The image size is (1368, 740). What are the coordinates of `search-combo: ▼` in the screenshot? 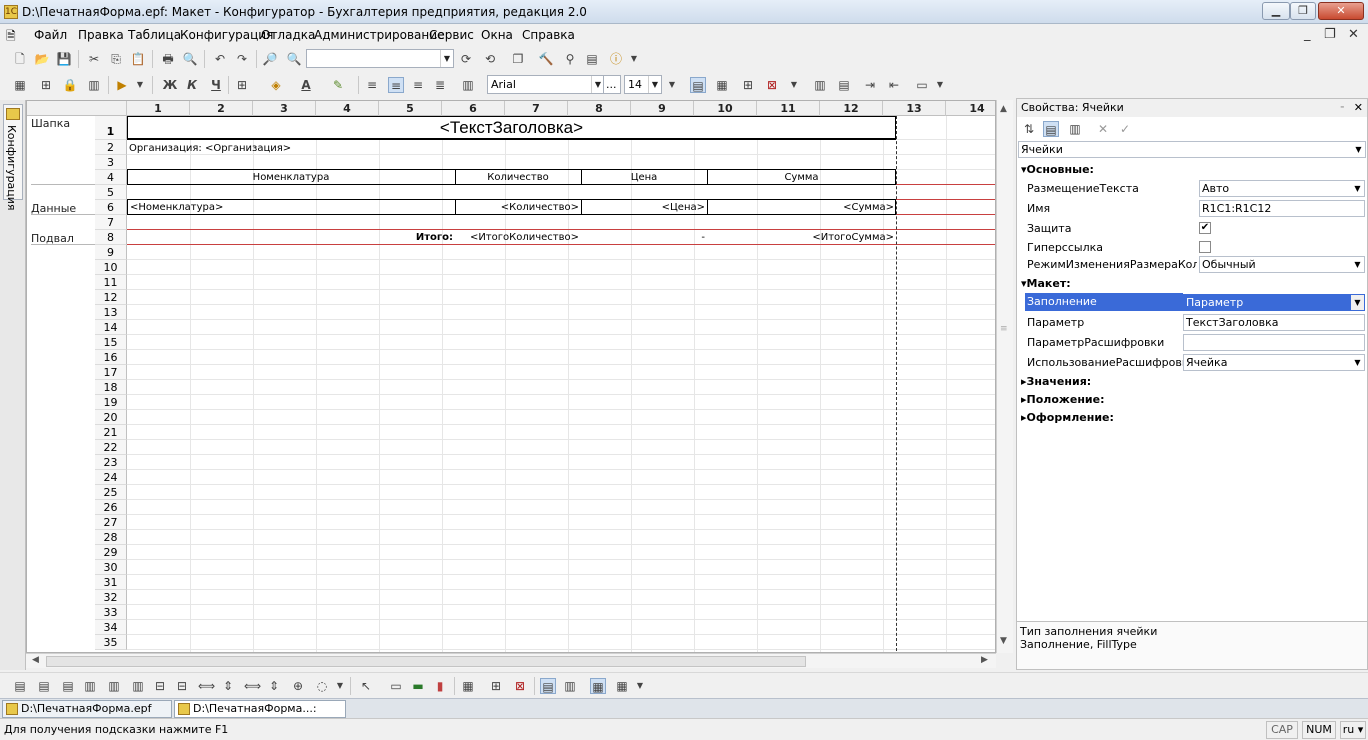 It's located at (380, 58).